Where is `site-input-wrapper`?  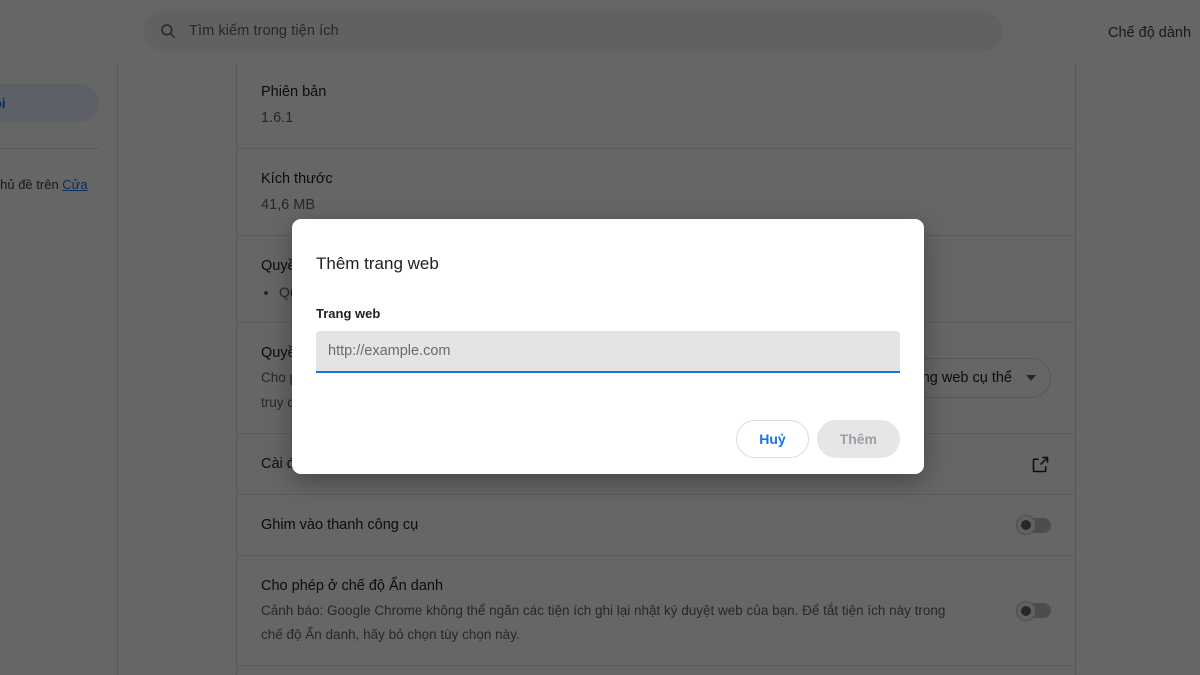 site-input-wrapper is located at coordinates (608, 352).